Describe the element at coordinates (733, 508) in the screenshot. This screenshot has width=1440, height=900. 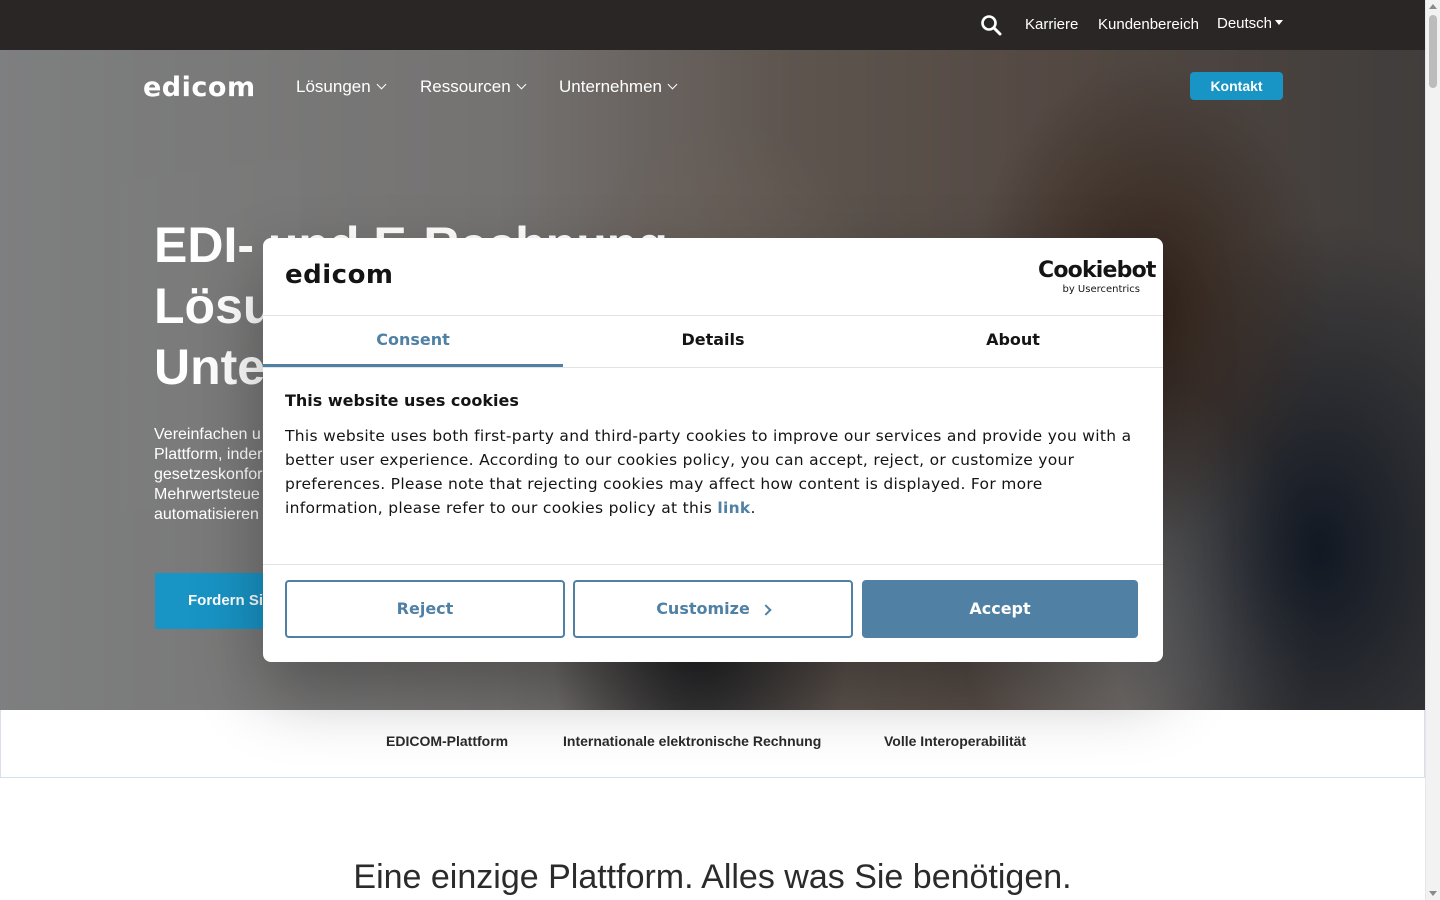
I see `cookie-policy-link: link` at that location.